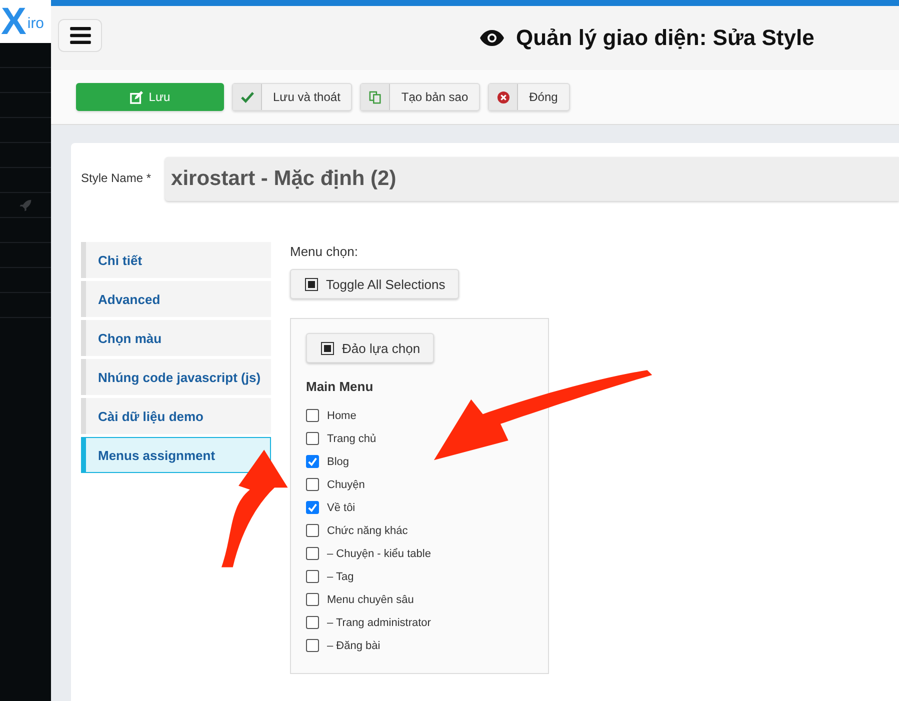 This screenshot has width=899, height=701. Describe the element at coordinates (150, 97) in the screenshot. I see `save-button: Lưu` at that location.